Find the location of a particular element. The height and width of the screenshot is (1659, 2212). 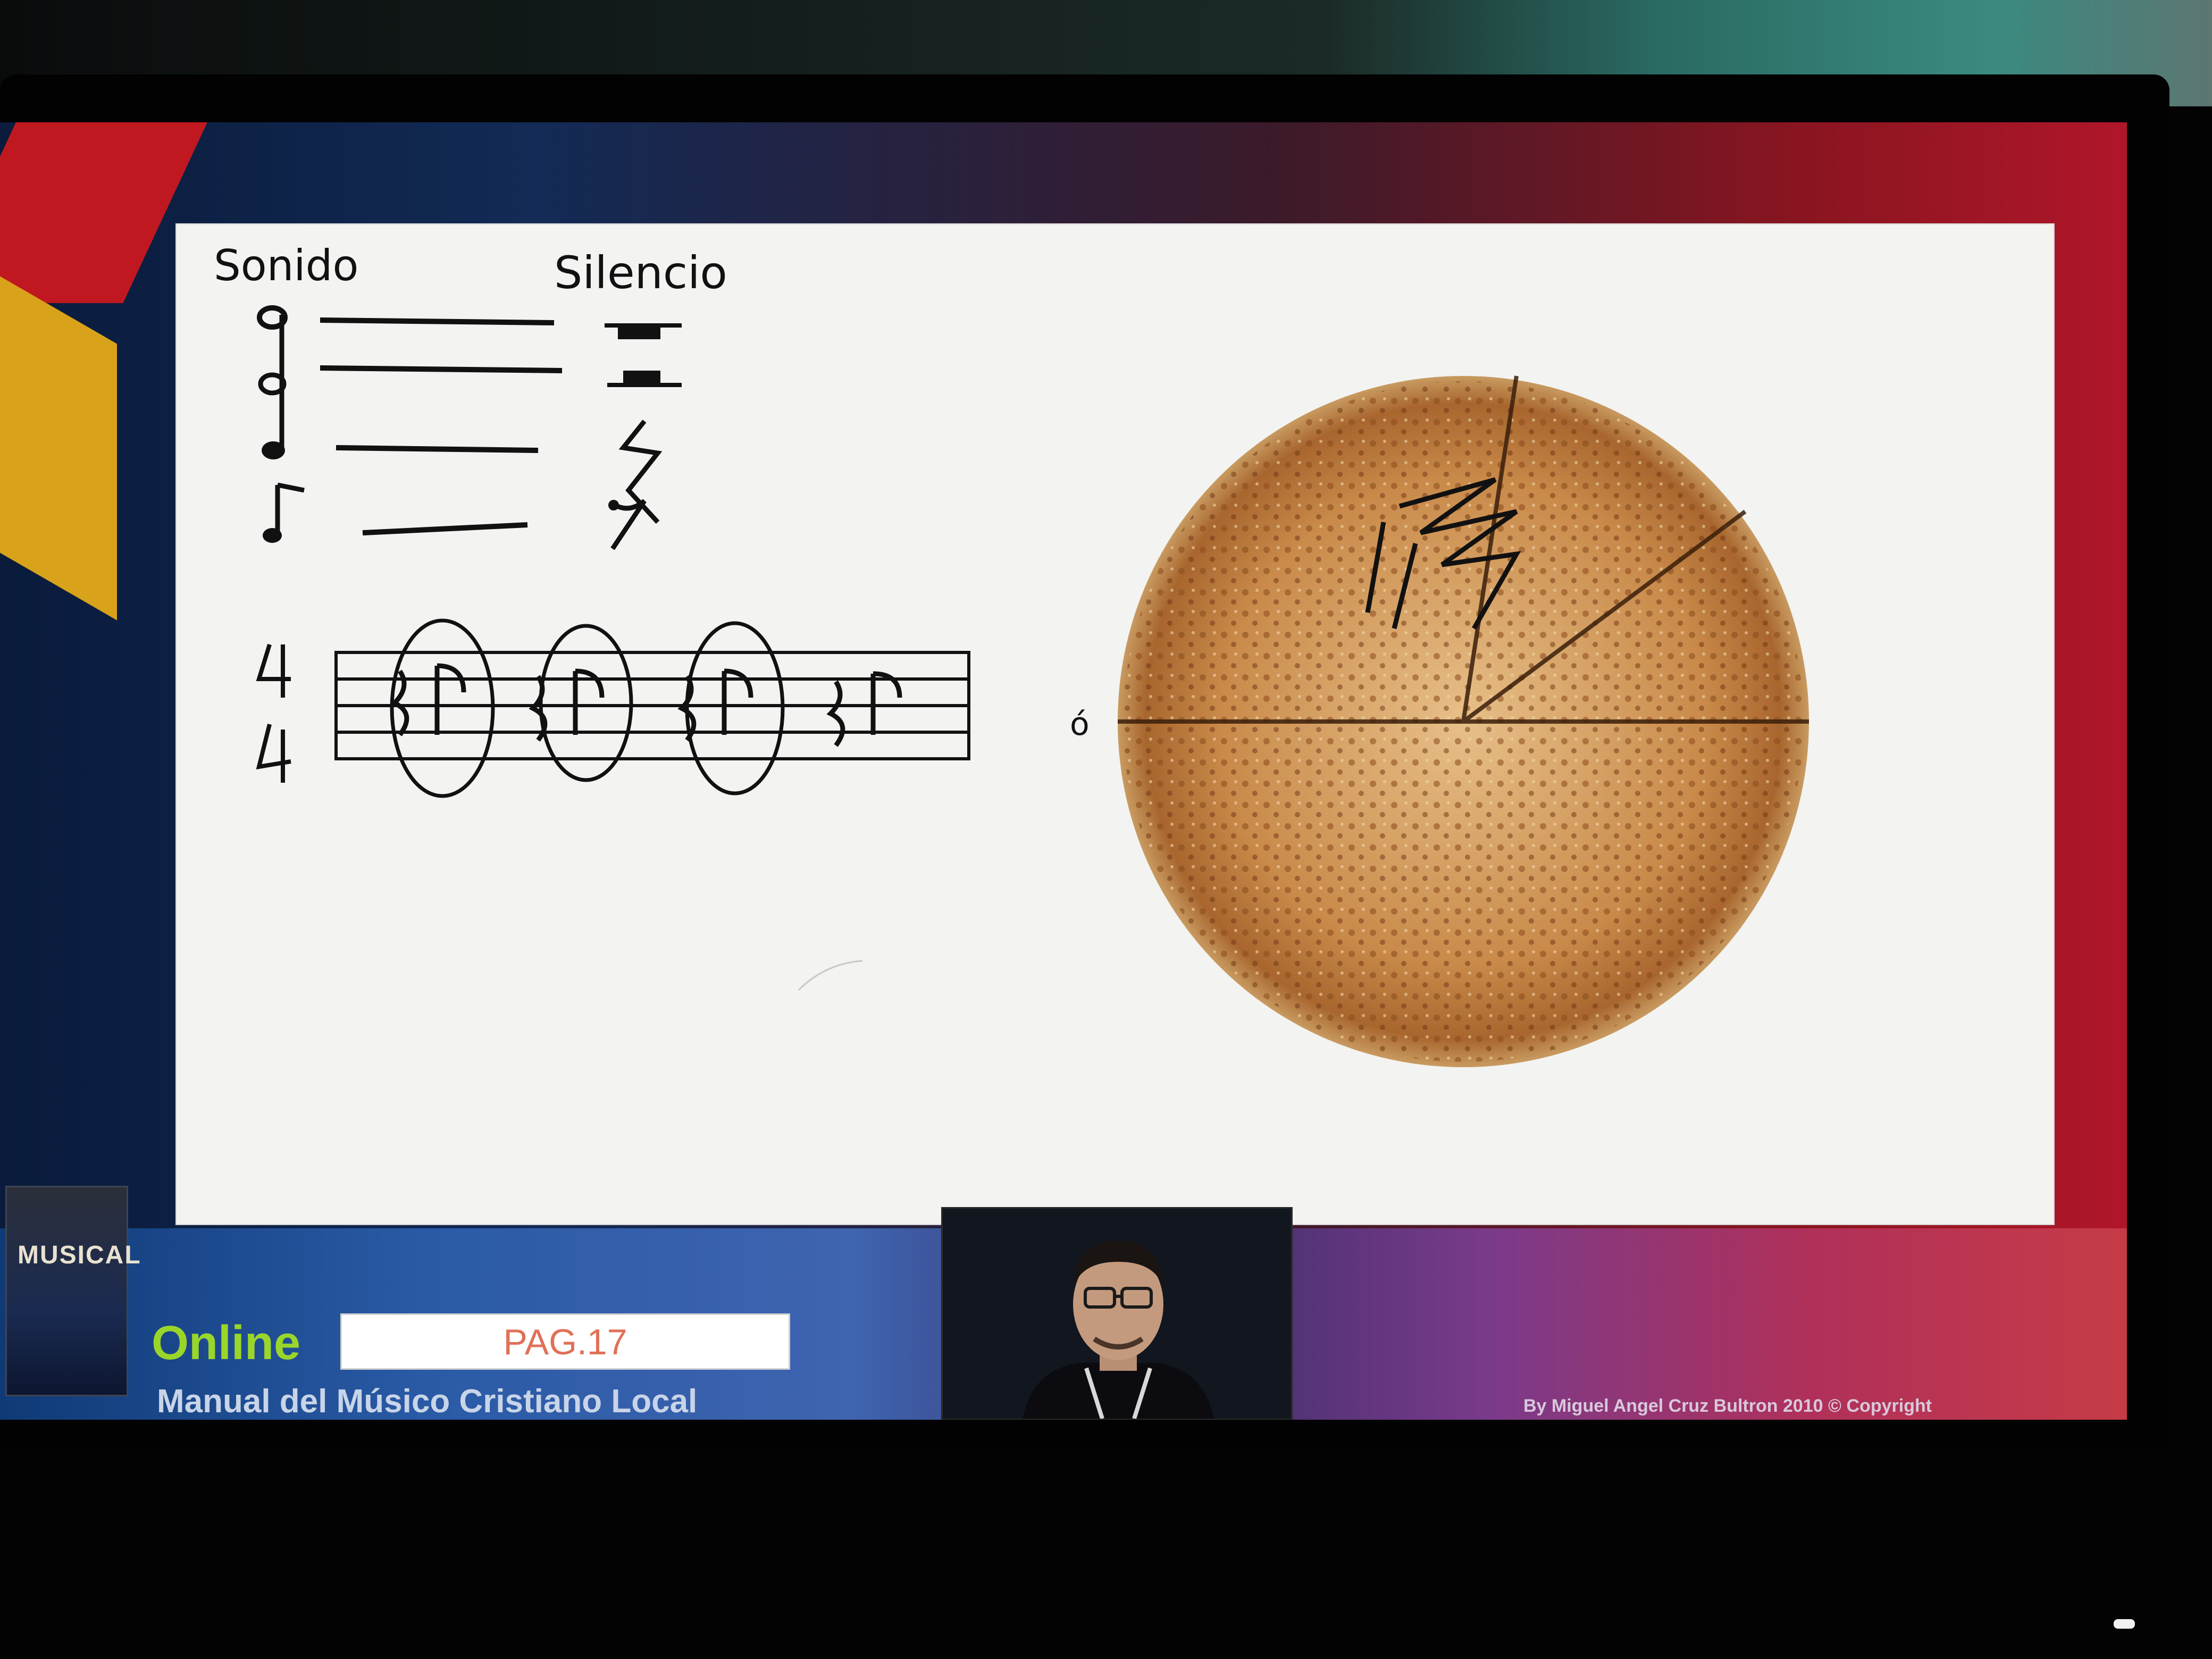

quarter-note-row is located at coordinates (462, 454).